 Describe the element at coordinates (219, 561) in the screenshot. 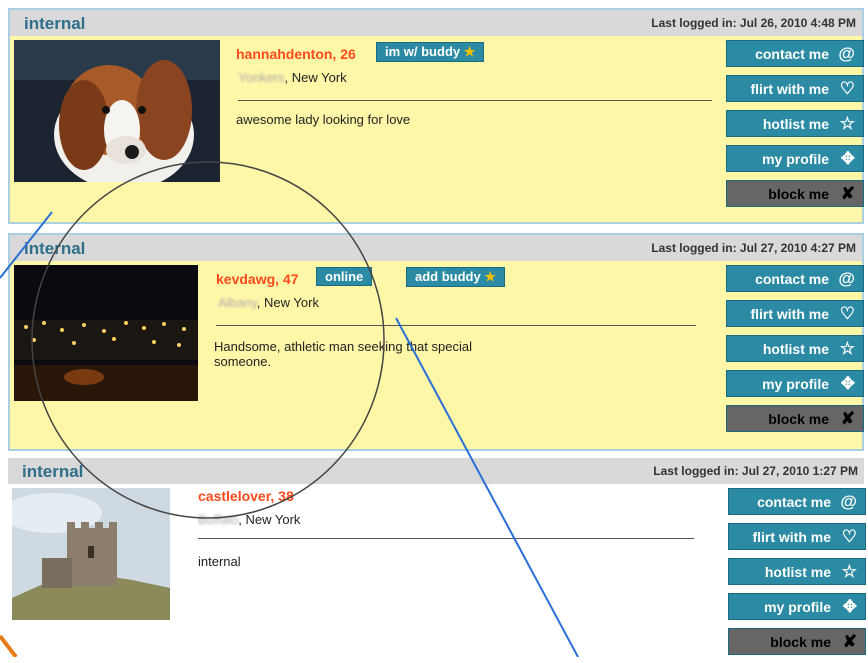

I see `profile-description: internal` at that location.